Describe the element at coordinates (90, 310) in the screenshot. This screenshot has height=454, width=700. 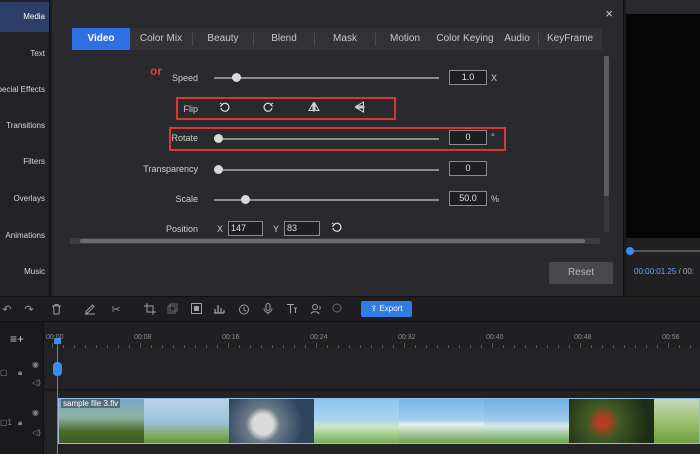
I see `edit-icon` at that location.